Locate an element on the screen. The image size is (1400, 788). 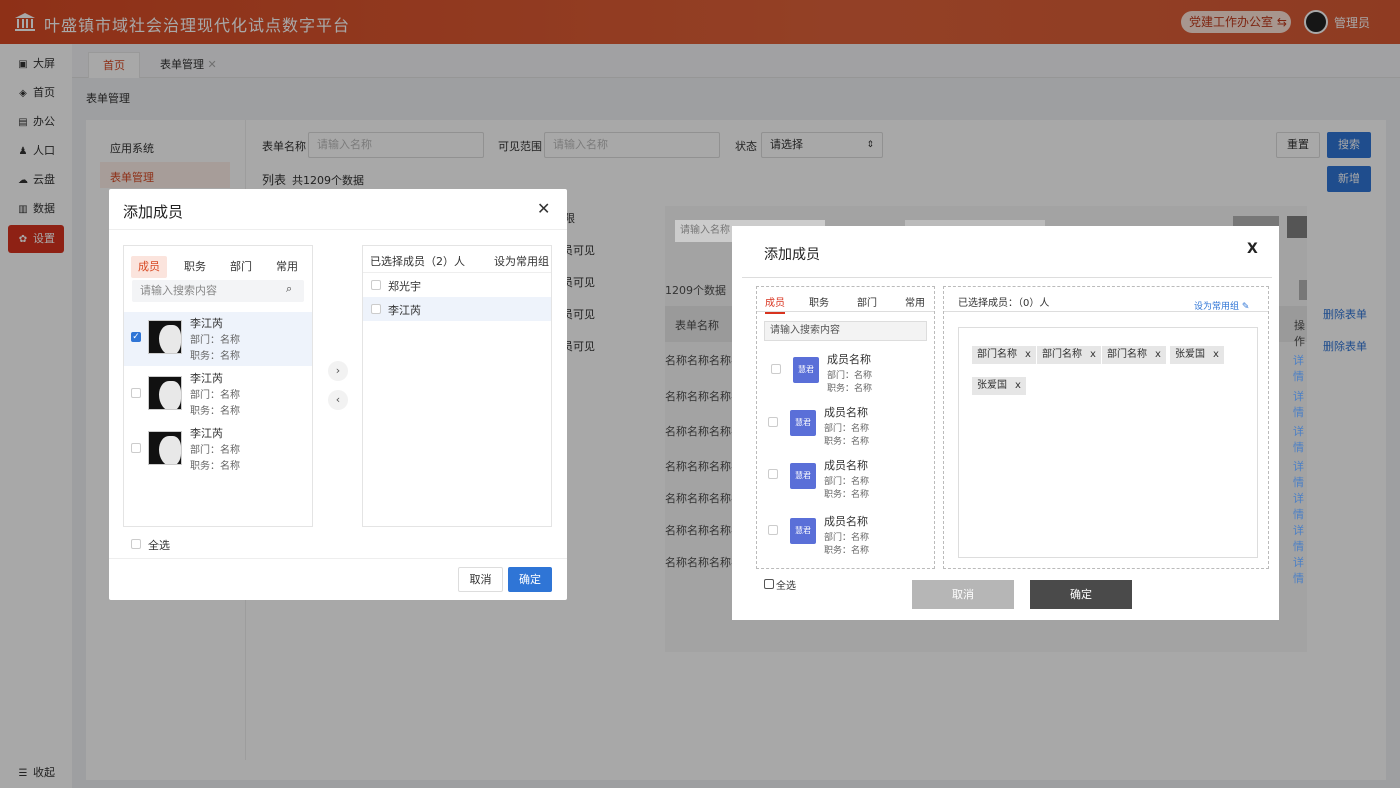
frame-count: 1209个数据 is located at coordinates (695, 290).